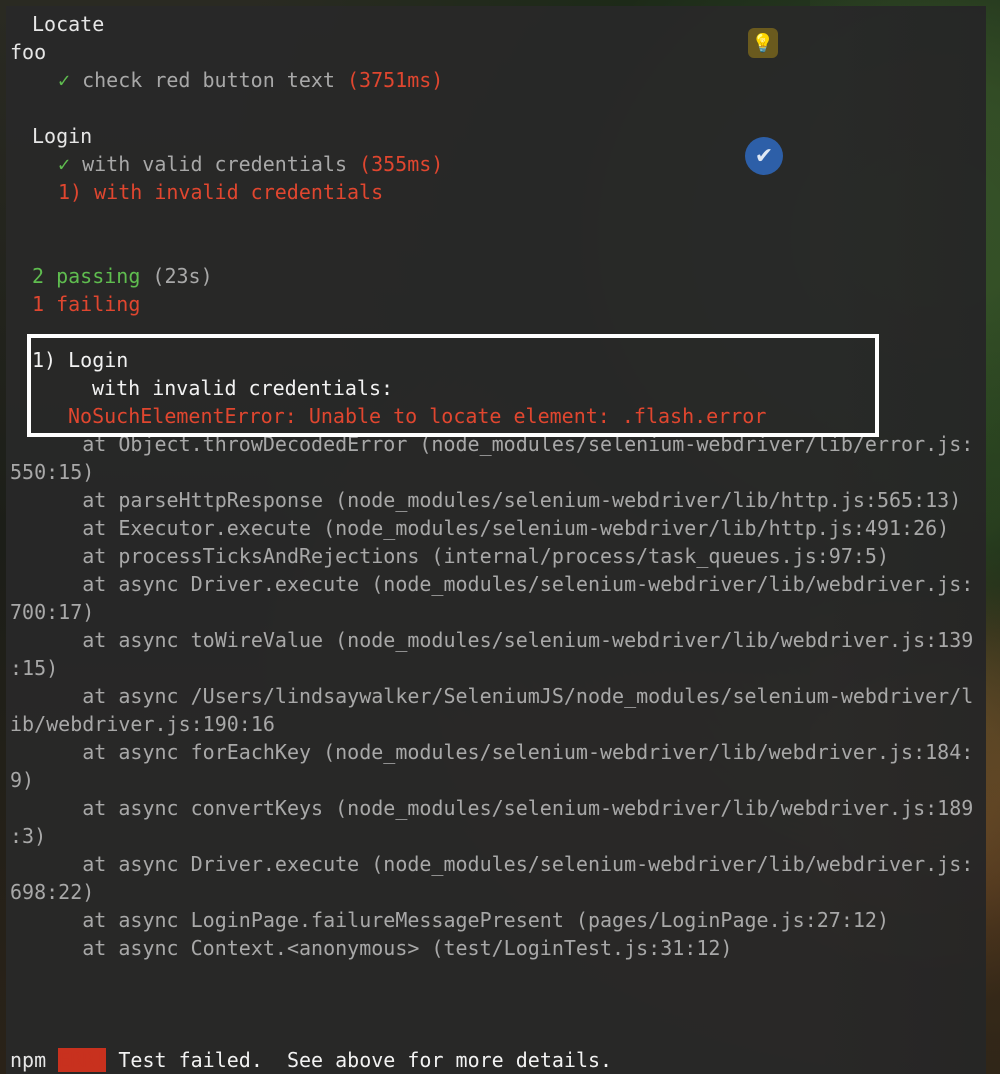  Describe the element at coordinates (221, 192) in the screenshot. I see `failing-test-label: 1) with invalid credentials` at that location.